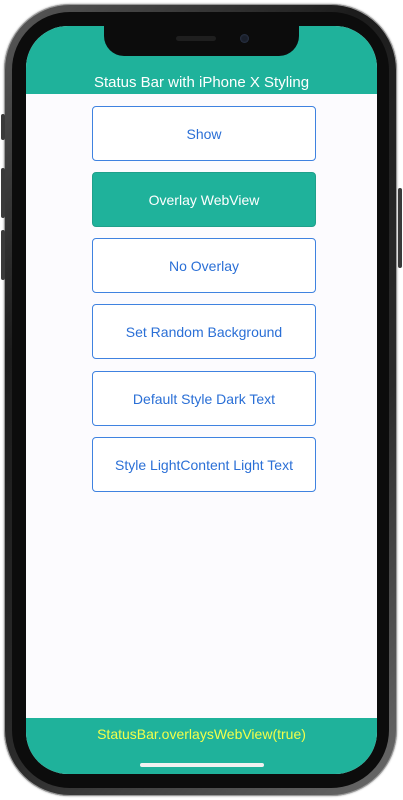 The height and width of the screenshot is (800, 403). What do you see at coordinates (204, 199) in the screenshot?
I see `overlay-webview-button: Overlay WebView` at bounding box center [204, 199].